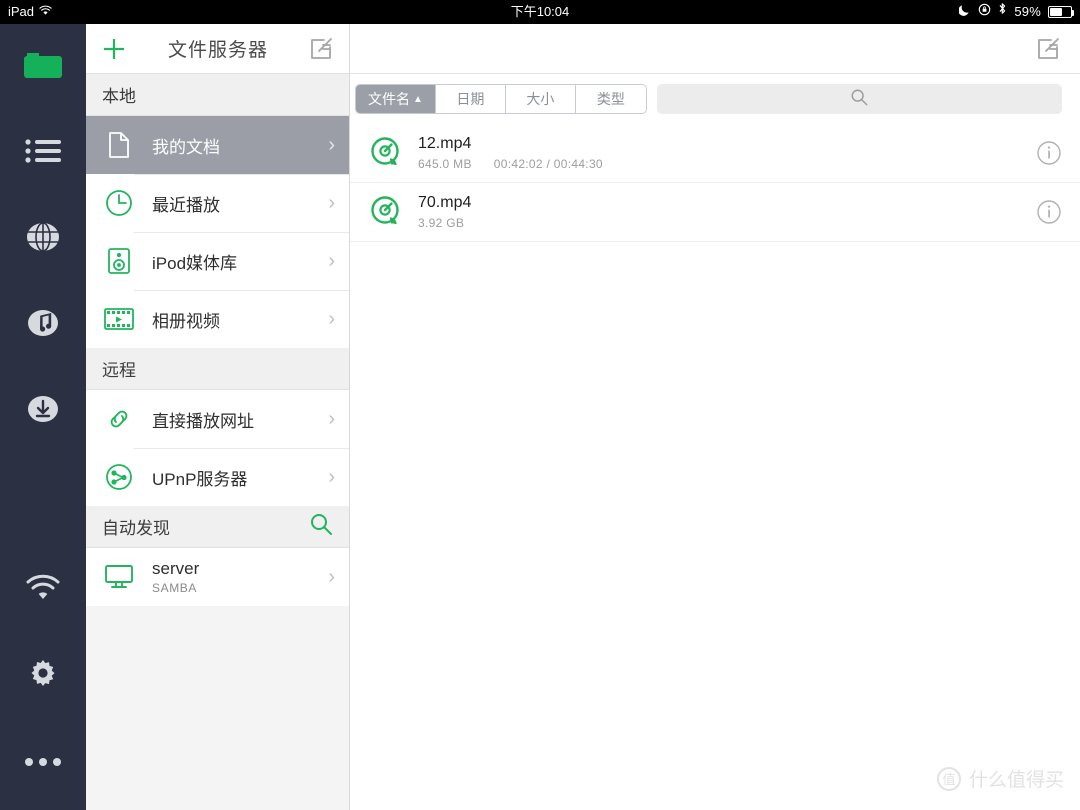  Describe the element at coordinates (445, 143) in the screenshot. I see `file-name: 12.mp4` at that location.